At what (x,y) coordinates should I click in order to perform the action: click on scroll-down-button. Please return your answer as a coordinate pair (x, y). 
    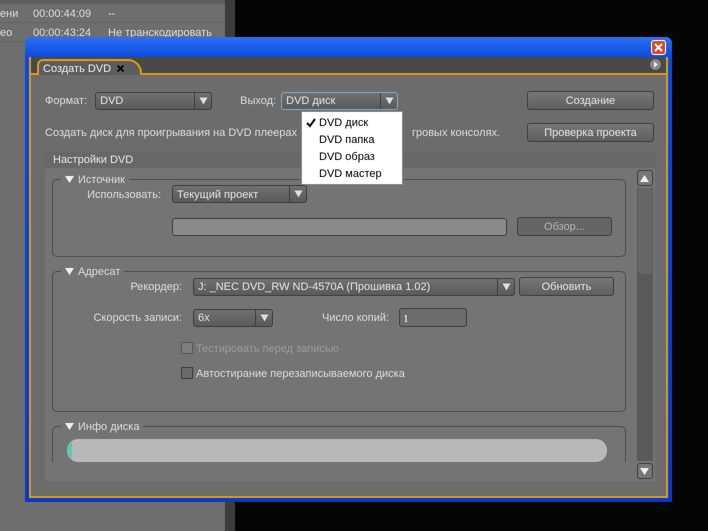
    Looking at the image, I should click on (644, 471).